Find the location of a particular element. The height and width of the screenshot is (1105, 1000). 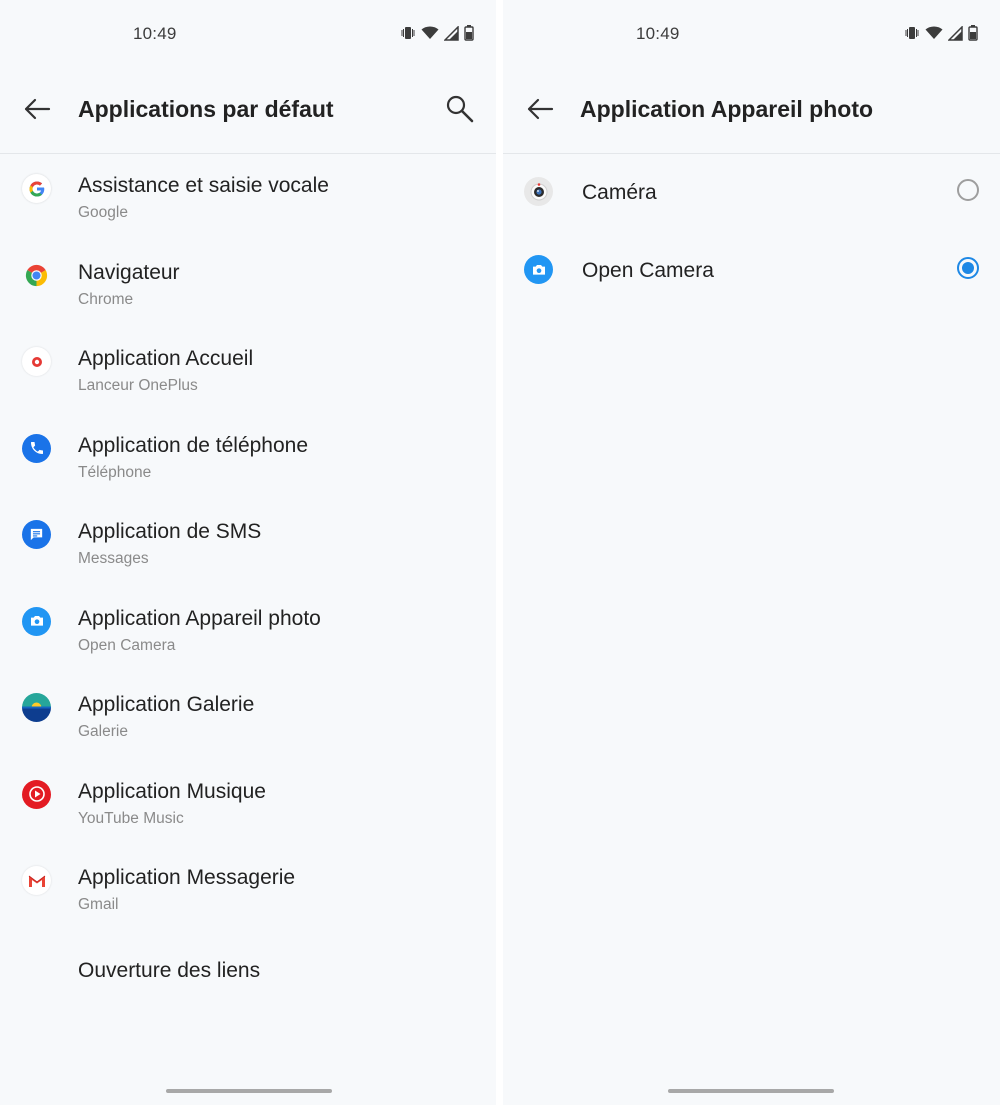

open-camera-icon is located at coordinates (538, 269).